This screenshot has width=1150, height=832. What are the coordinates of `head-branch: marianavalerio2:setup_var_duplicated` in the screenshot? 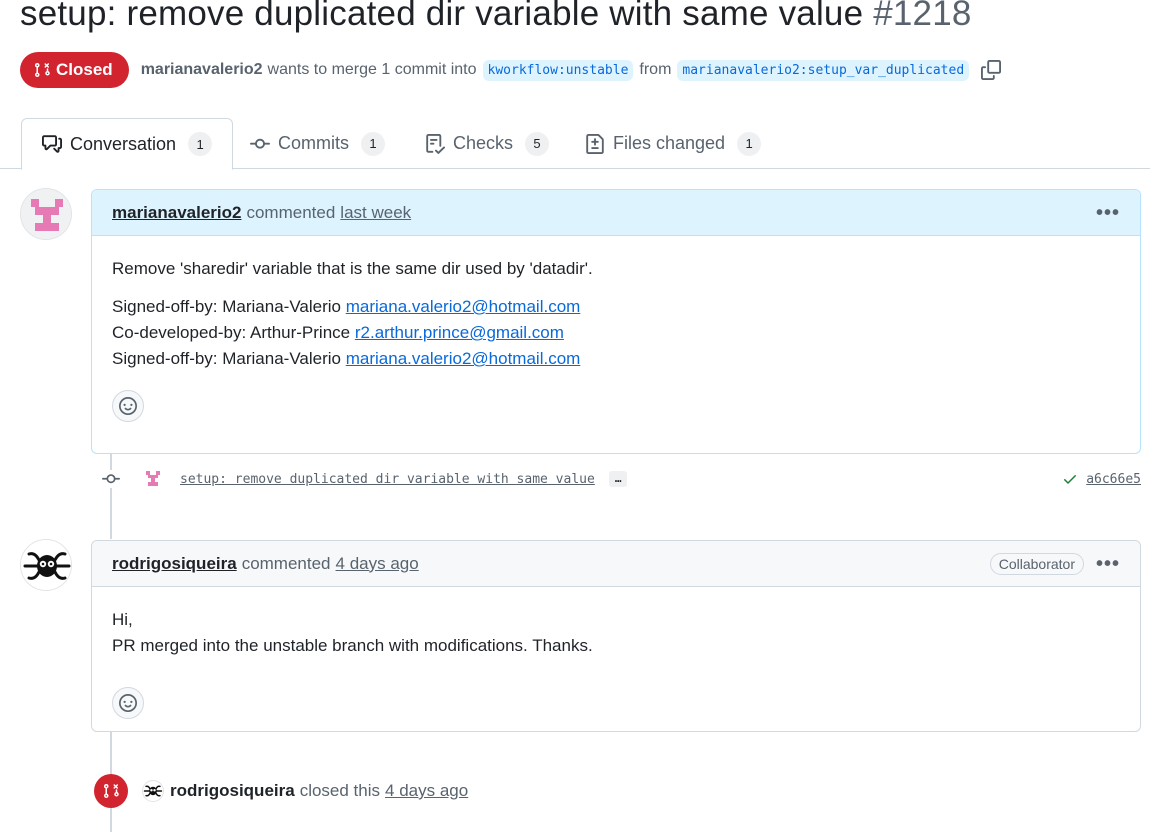 It's located at (823, 70).